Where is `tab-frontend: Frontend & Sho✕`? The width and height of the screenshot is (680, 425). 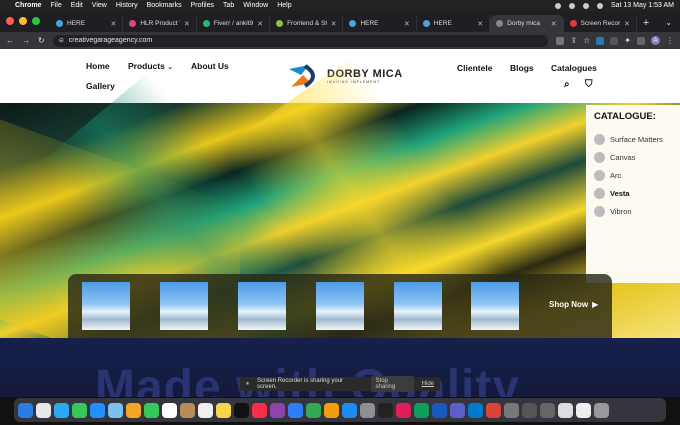
tab-frontend: Frontend & Sho✕ is located at coordinates (307, 23).